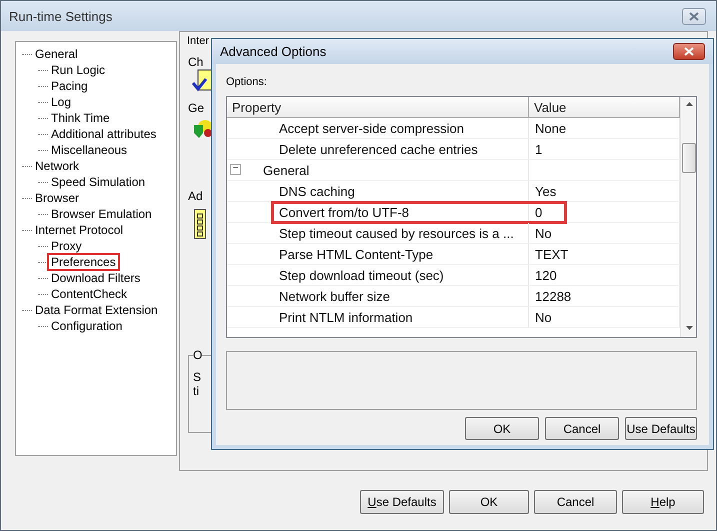 The height and width of the screenshot is (531, 717). I want to click on description-text: S, so click(197, 377).